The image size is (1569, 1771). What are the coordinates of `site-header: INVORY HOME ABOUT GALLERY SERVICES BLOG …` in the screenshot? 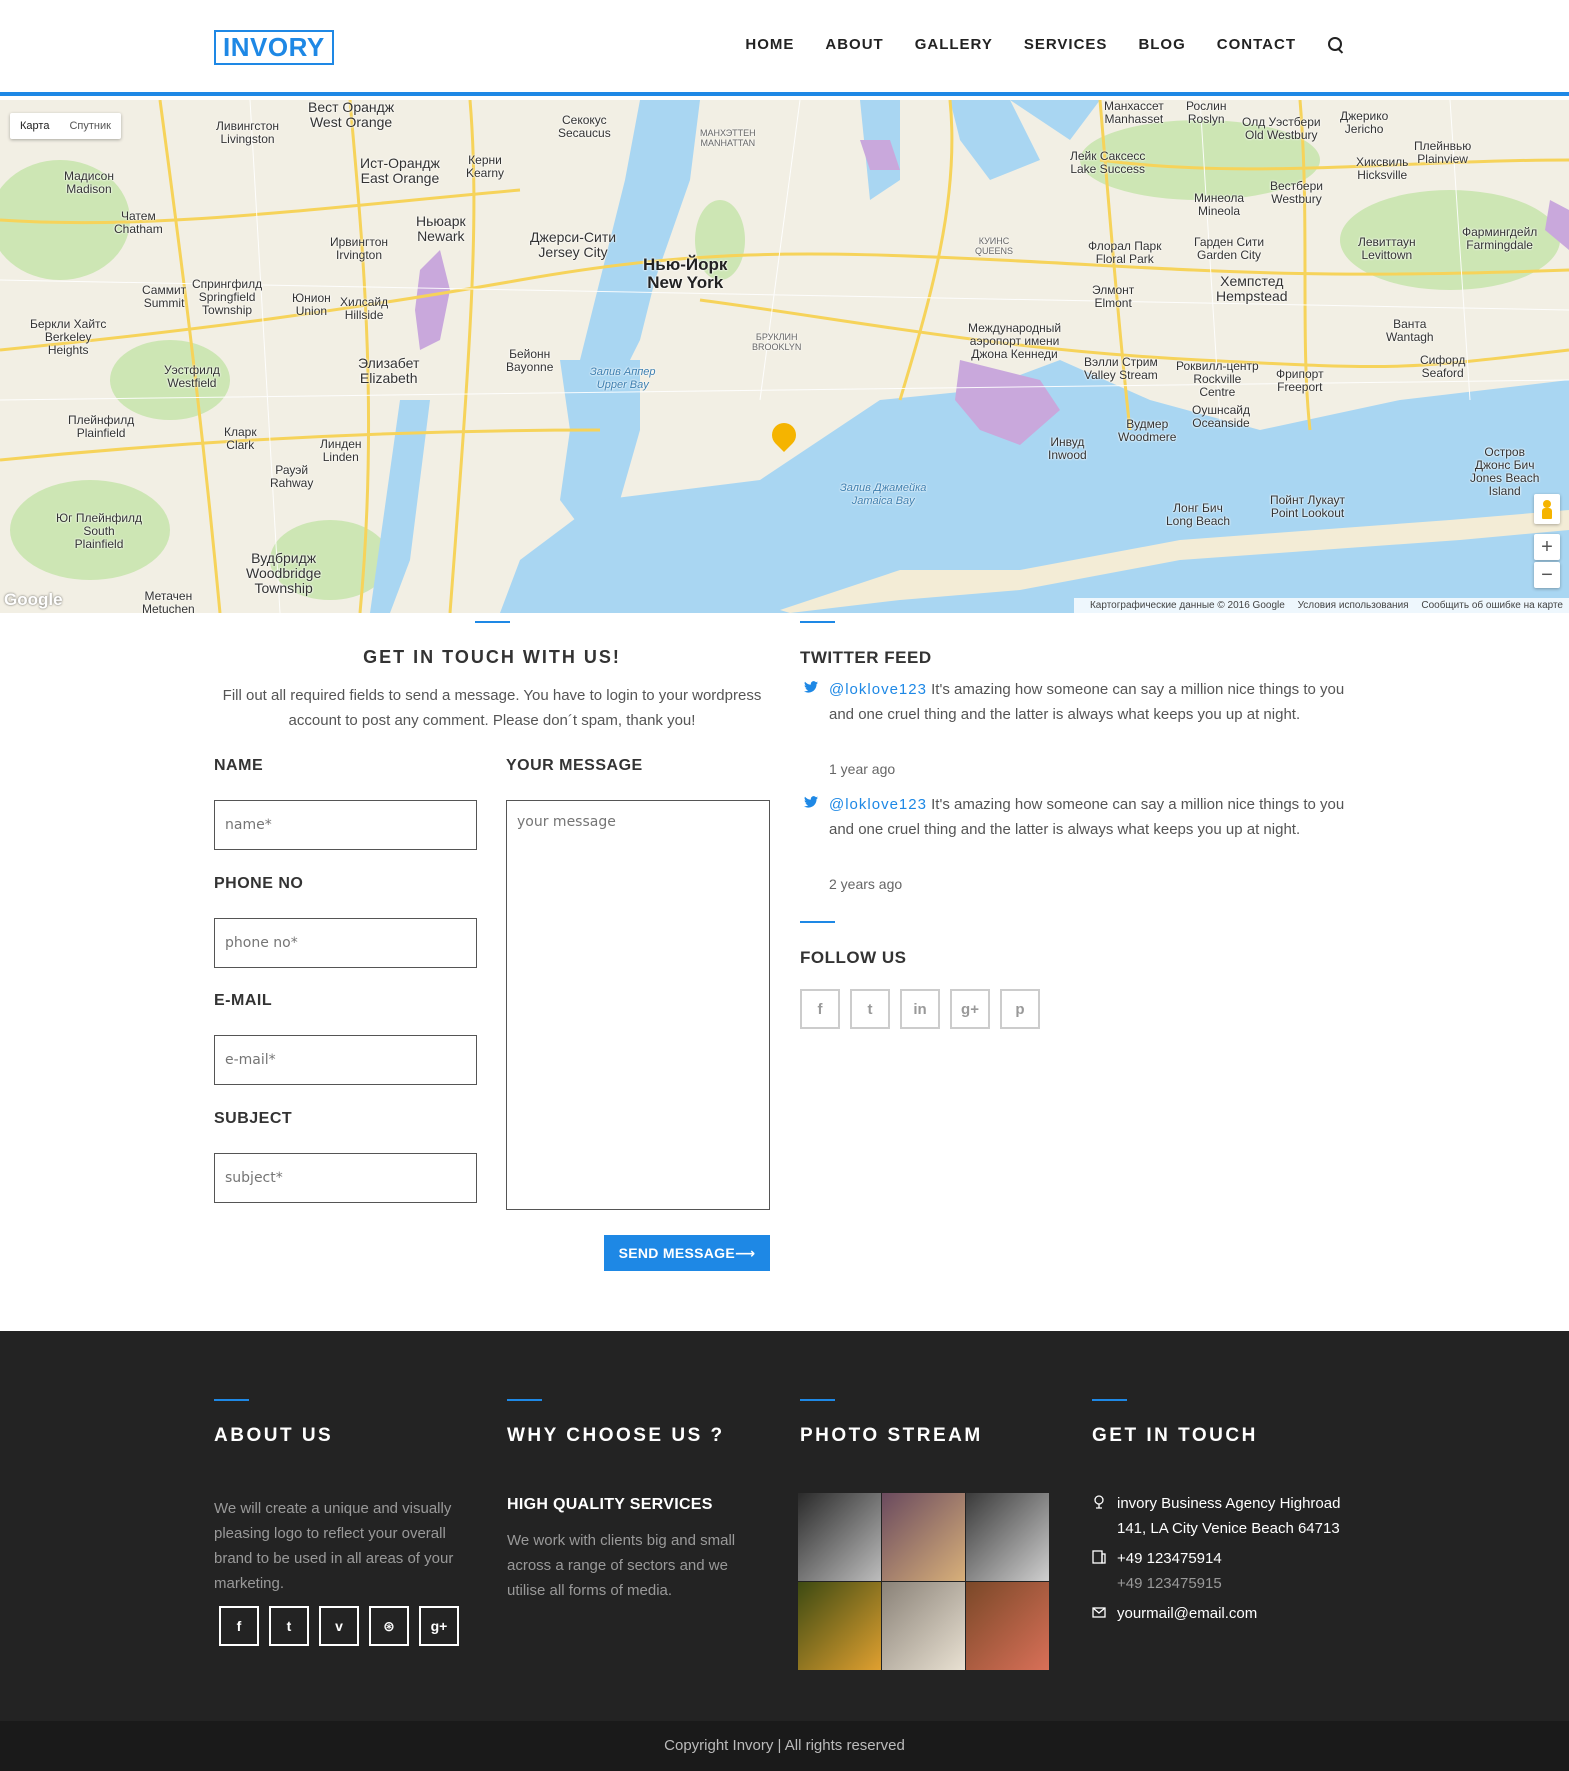 It's located at (784, 48).